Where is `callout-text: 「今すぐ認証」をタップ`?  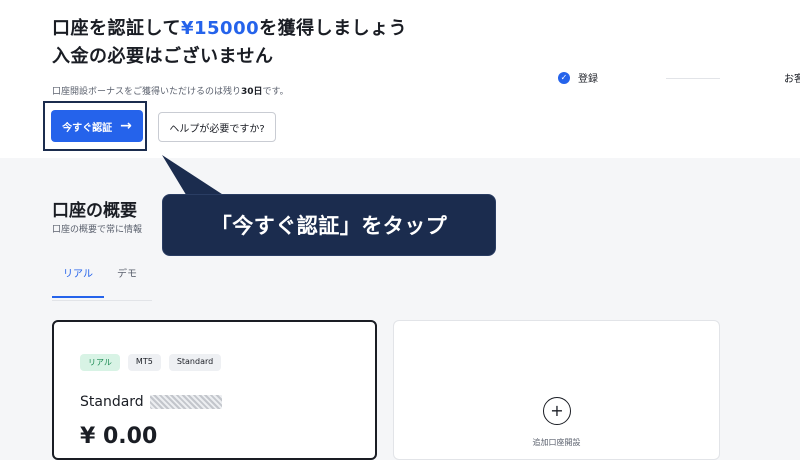 callout-text: 「今すぐ認証」をタップ is located at coordinates (329, 226).